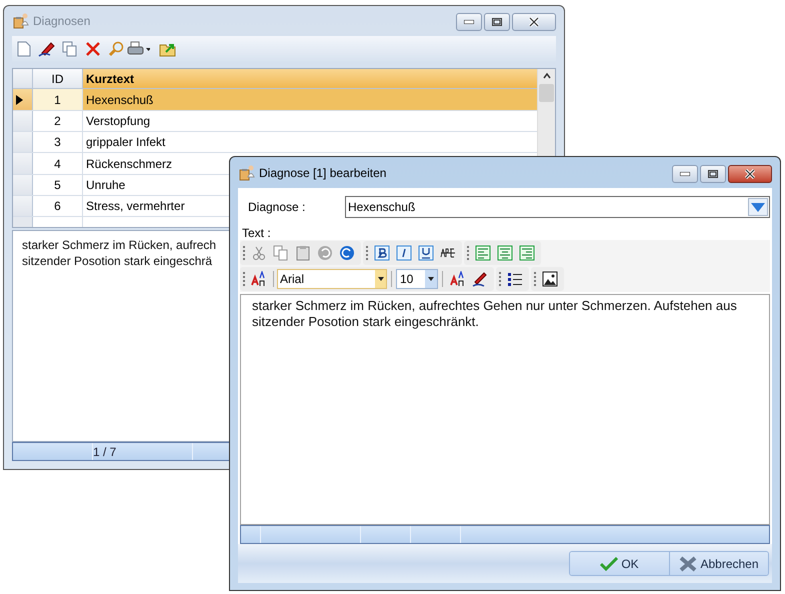 The height and width of the screenshot is (594, 785). What do you see at coordinates (106, 185) in the screenshot?
I see `table-cell-text: Unruhe` at bounding box center [106, 185].